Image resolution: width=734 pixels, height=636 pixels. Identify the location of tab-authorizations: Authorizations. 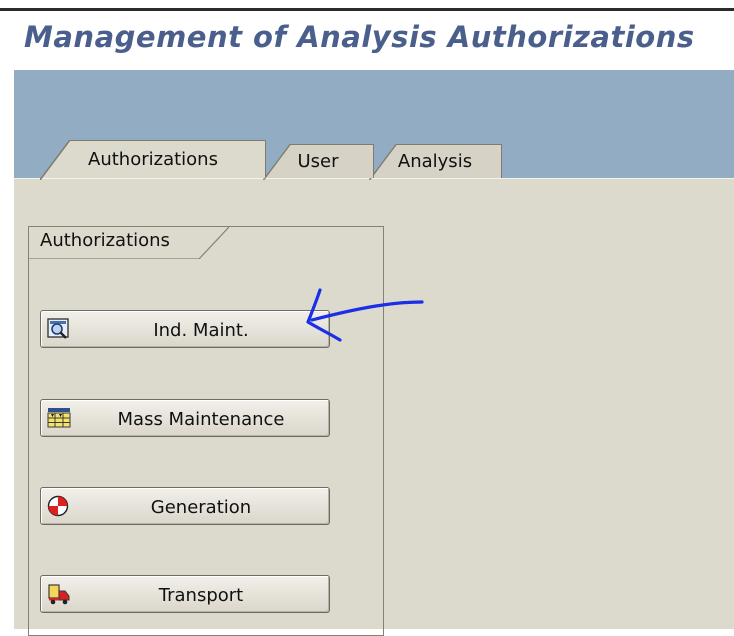
(153, 160).